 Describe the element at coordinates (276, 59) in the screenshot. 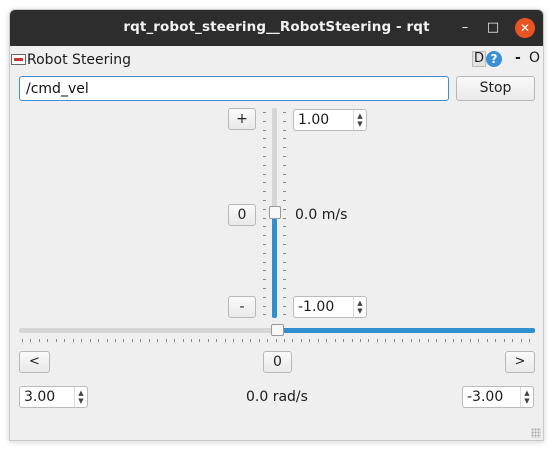

I see `plugin-header: Robot Steering D ? - O` at that location.